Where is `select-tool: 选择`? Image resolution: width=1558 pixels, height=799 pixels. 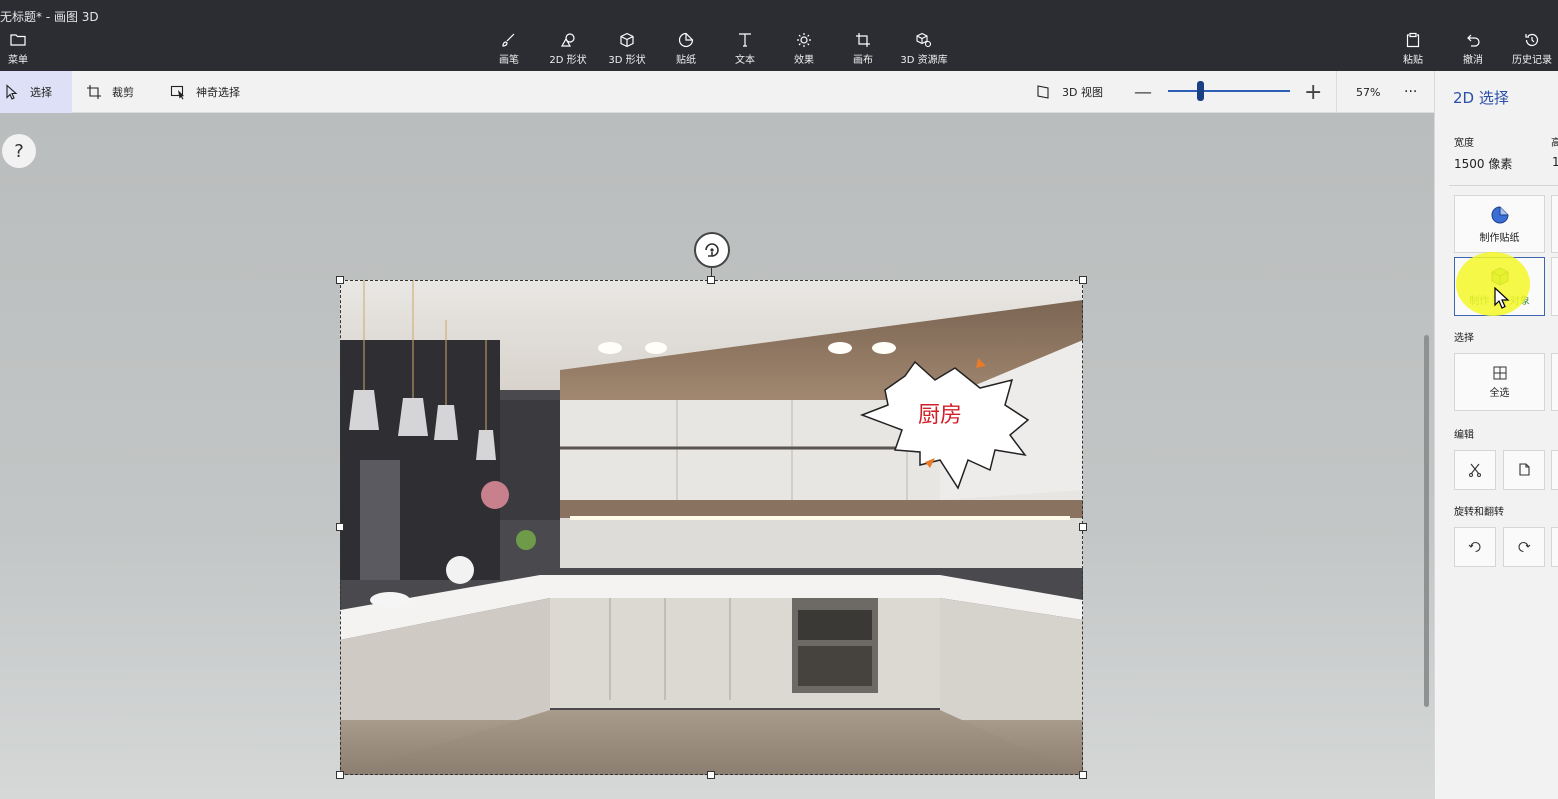
select-tool: 选择 is located at coordinates (36, 92).